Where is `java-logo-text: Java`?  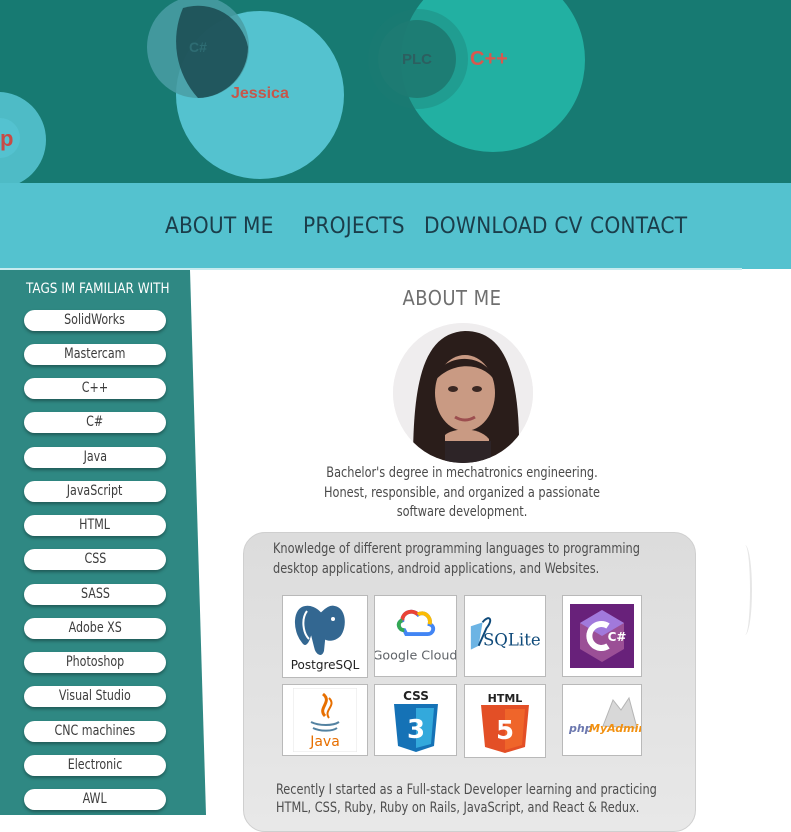
java-logo-text: Java is located at coordinates (324, 742).